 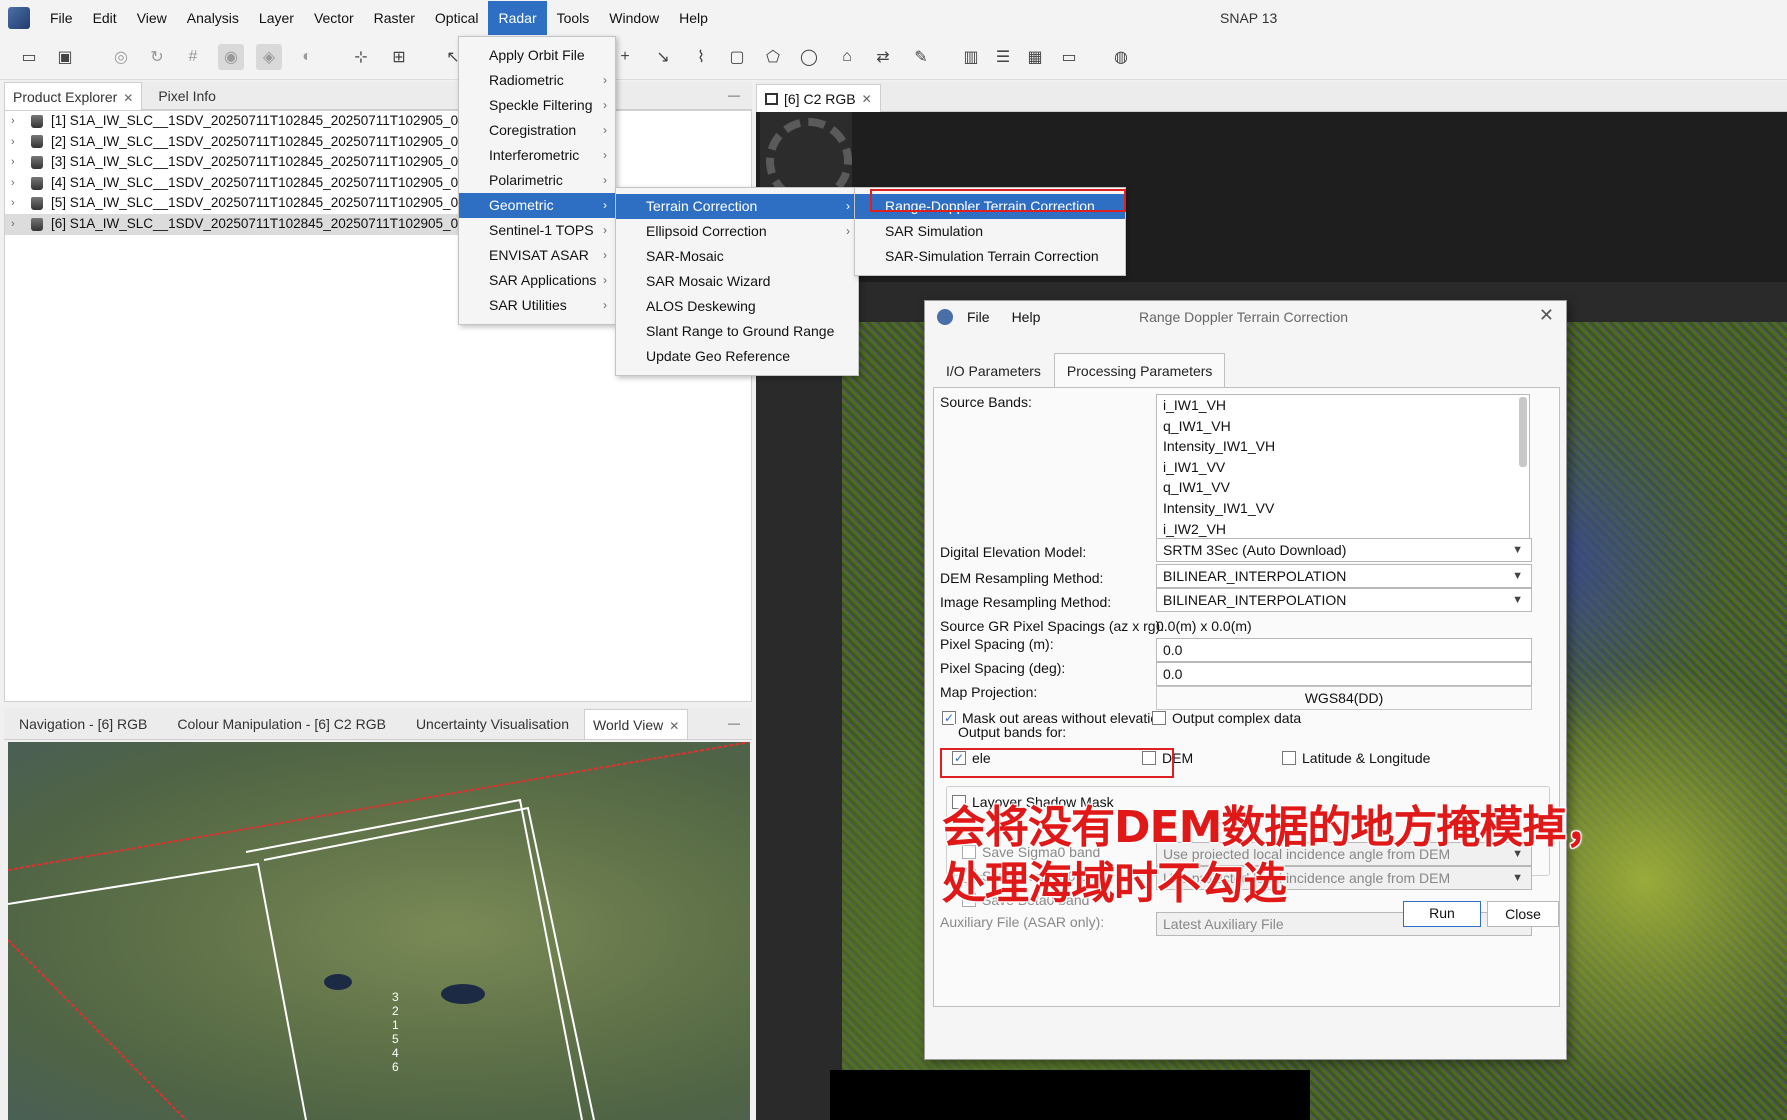 I want to click on band-item: q_IW1_VV, so click(x=1343, y=487).